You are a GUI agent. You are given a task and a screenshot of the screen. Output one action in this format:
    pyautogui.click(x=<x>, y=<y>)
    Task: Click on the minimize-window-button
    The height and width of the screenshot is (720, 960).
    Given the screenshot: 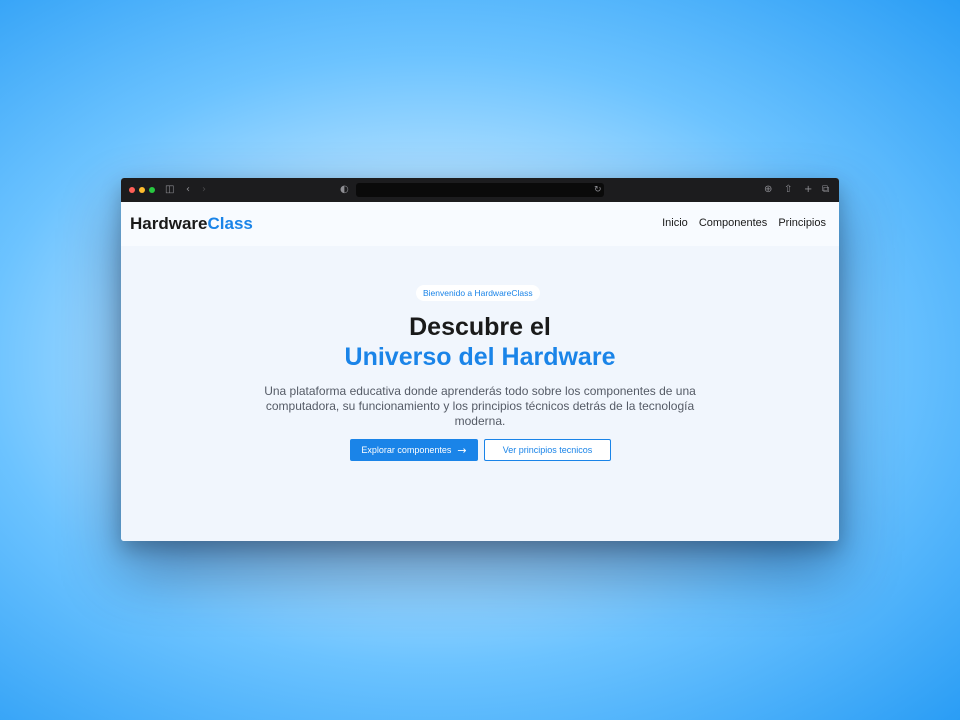 What is the action you would take?
    pyautogui.click(x=142, y=190)
    